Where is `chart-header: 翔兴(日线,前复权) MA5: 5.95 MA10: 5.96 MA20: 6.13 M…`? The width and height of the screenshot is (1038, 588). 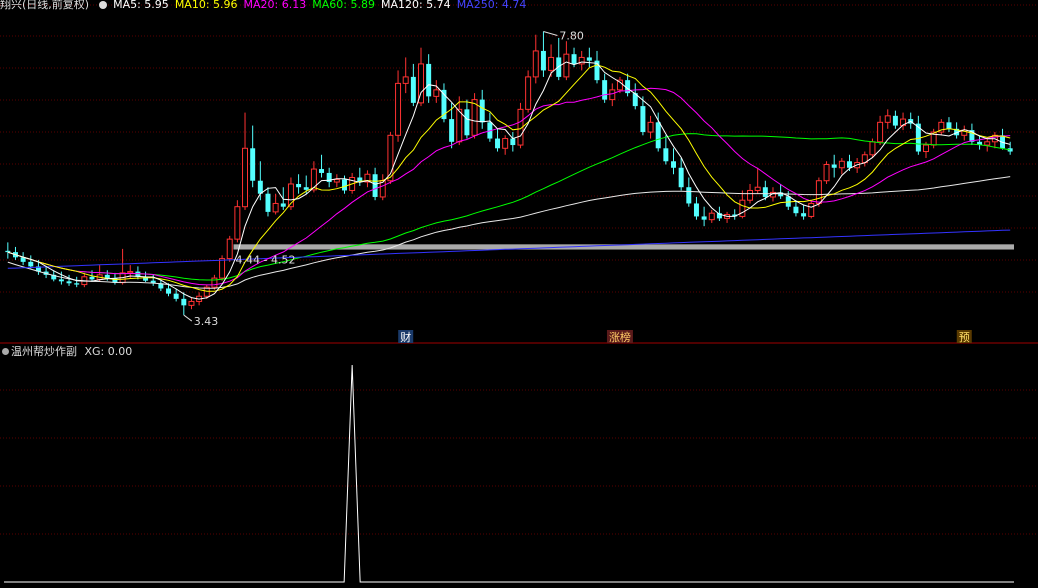 chart-header: 翔兴(日线,前复权) MA5: 5.95 MA10: 5.96 MA20: 6.13 M… is located at coordinates (519, 5).